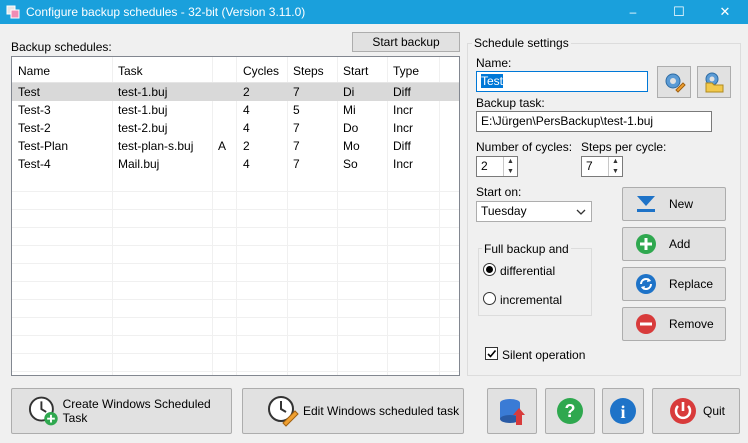 This screenshot has height=443, width=748. I want to click on cell-name: Test-3, so click(34, 110).